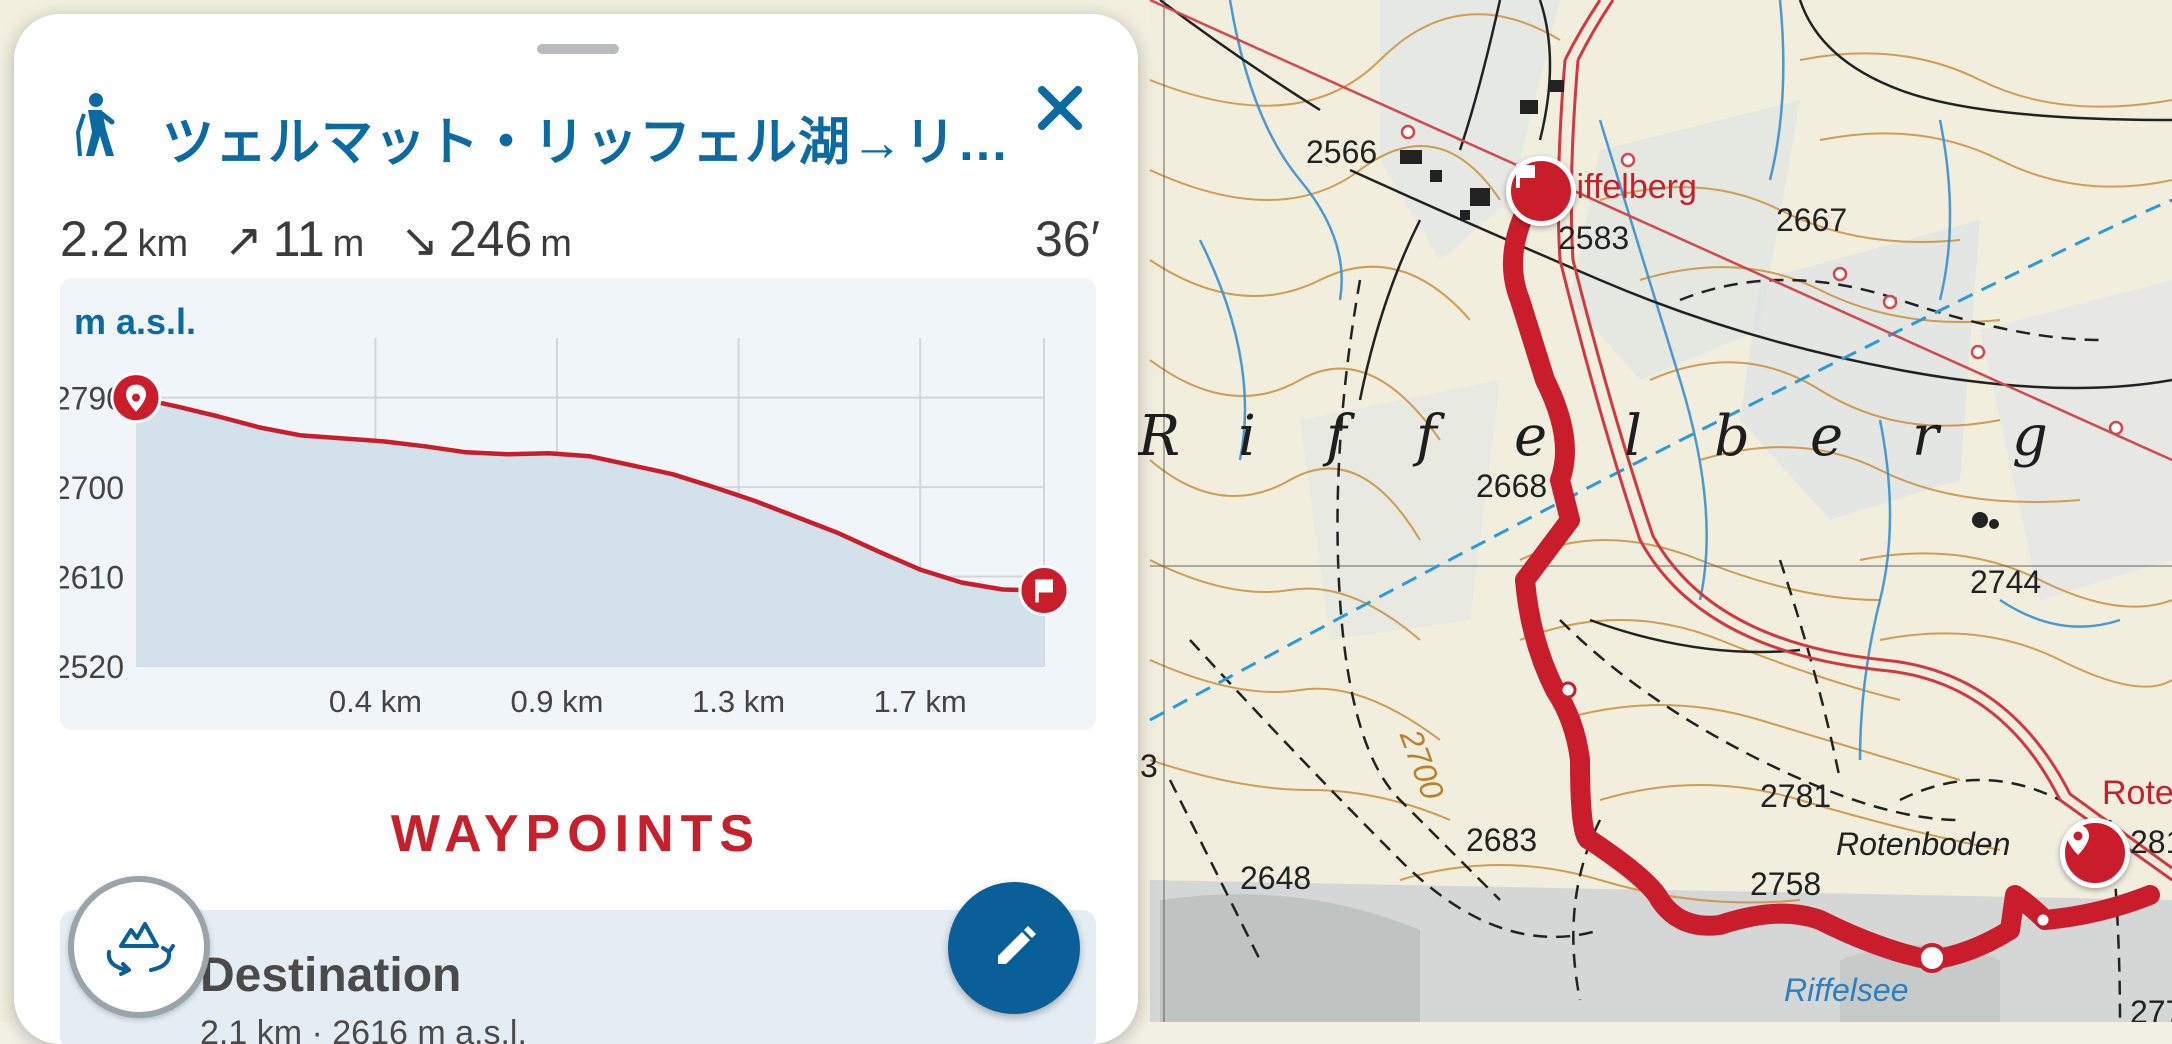 This screenshot has height=1044, width=2172. I want to click on distance-unit: km, so click(163, 244).